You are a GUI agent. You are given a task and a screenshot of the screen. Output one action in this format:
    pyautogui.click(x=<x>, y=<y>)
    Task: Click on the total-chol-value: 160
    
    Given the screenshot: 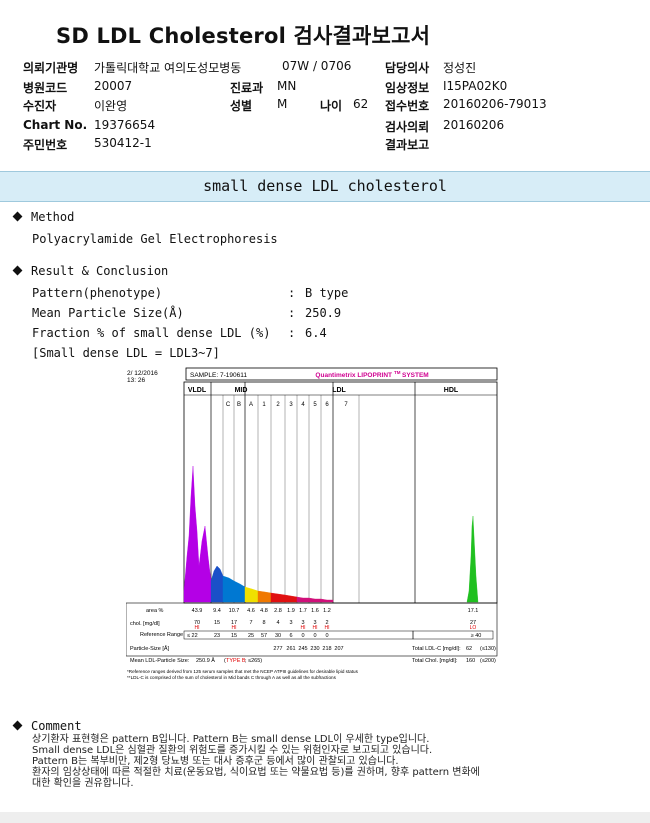 What is the action you would take?
    pyautogui.click(x=470, y=661)
    